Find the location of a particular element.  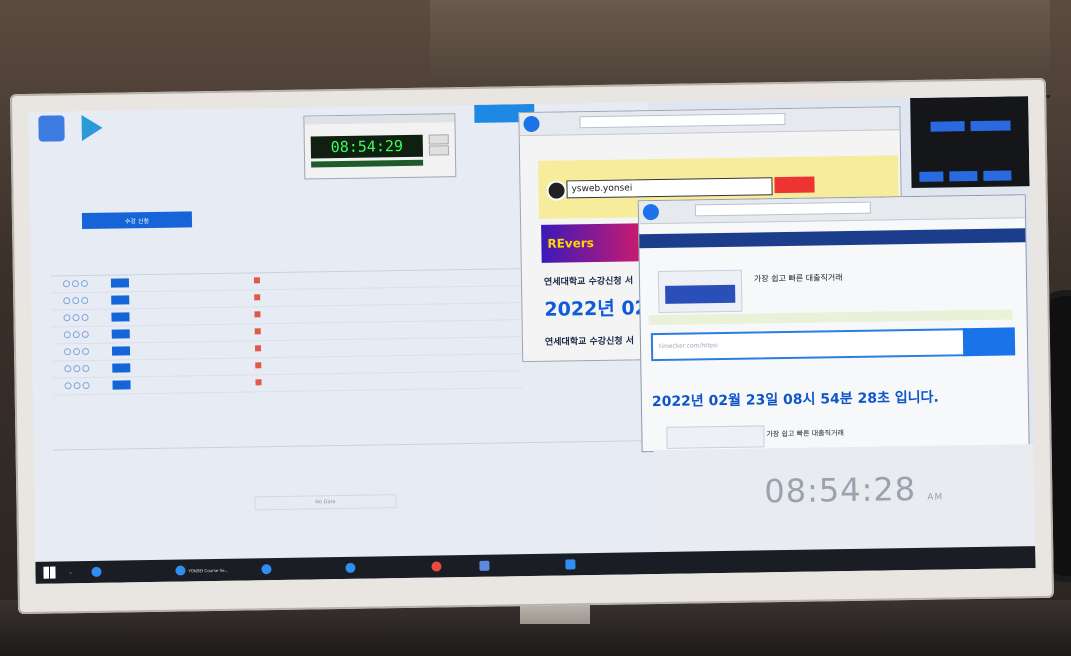

windows-start-icon is located at coordinates (49, 572).